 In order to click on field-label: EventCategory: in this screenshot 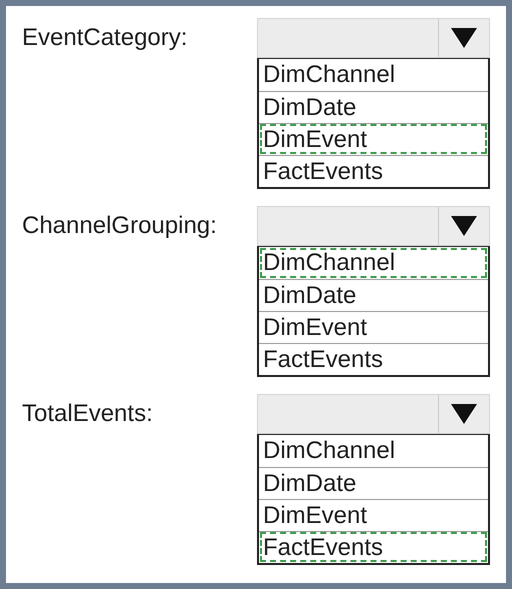, I will do `click(105, 38)`.